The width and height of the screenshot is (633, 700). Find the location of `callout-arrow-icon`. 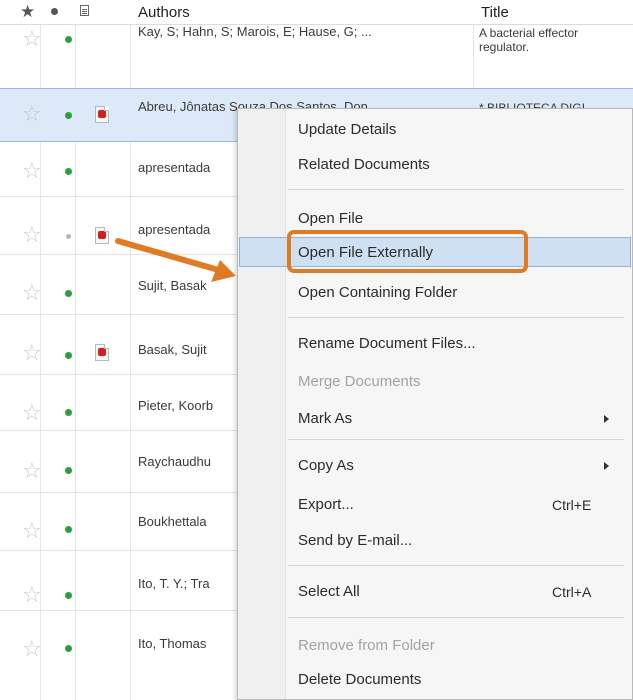

callout-arrow-icon is located at coordinates (175, 260).